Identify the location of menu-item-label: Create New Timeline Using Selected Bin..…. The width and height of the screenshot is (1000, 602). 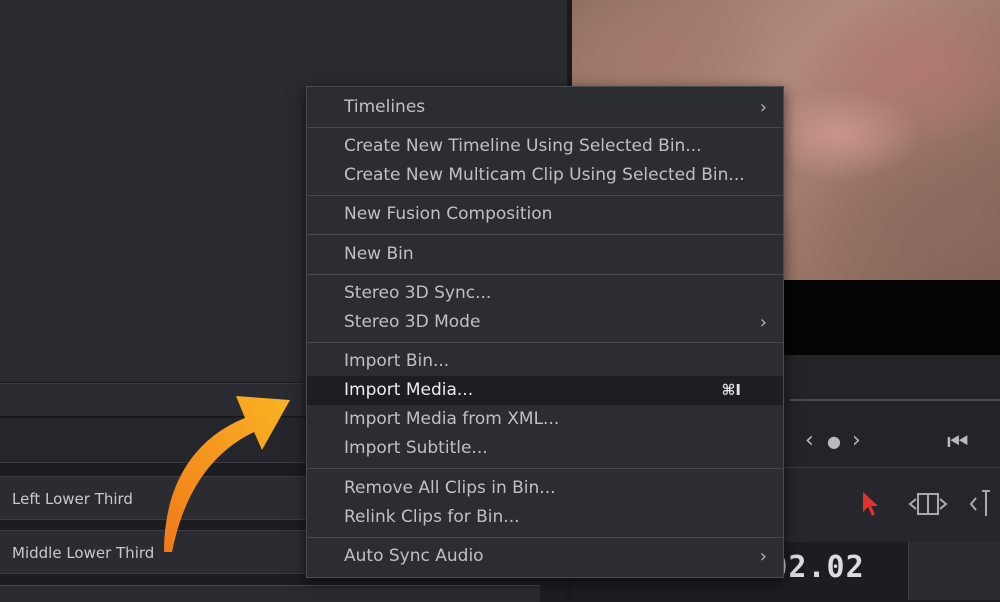
(523, 146).